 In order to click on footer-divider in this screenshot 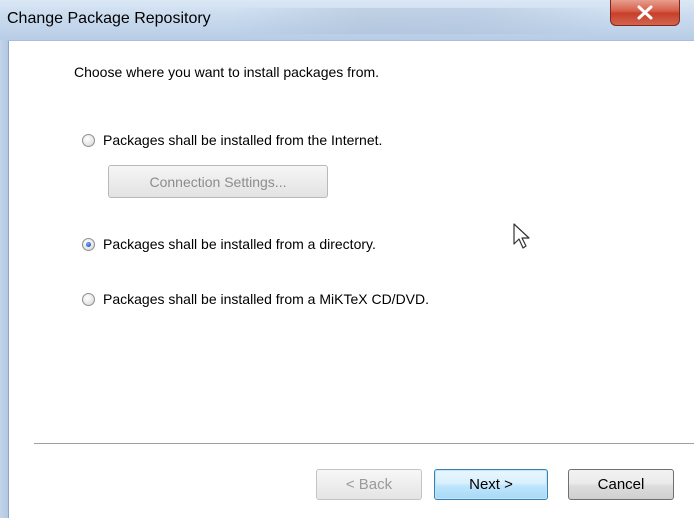, I will do `click(364, 444)`.